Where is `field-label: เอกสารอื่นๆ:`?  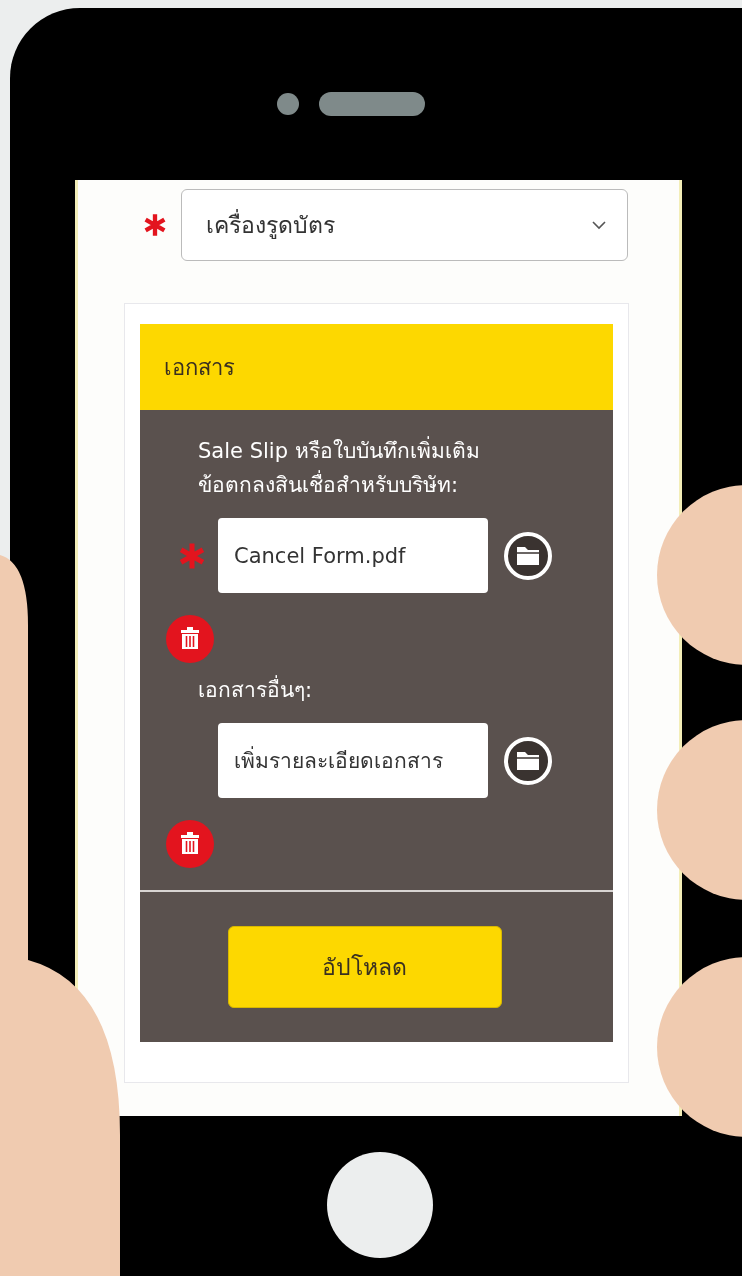
field-label: เอกสารอื่นๆ: is located at coordinates (345, 690).